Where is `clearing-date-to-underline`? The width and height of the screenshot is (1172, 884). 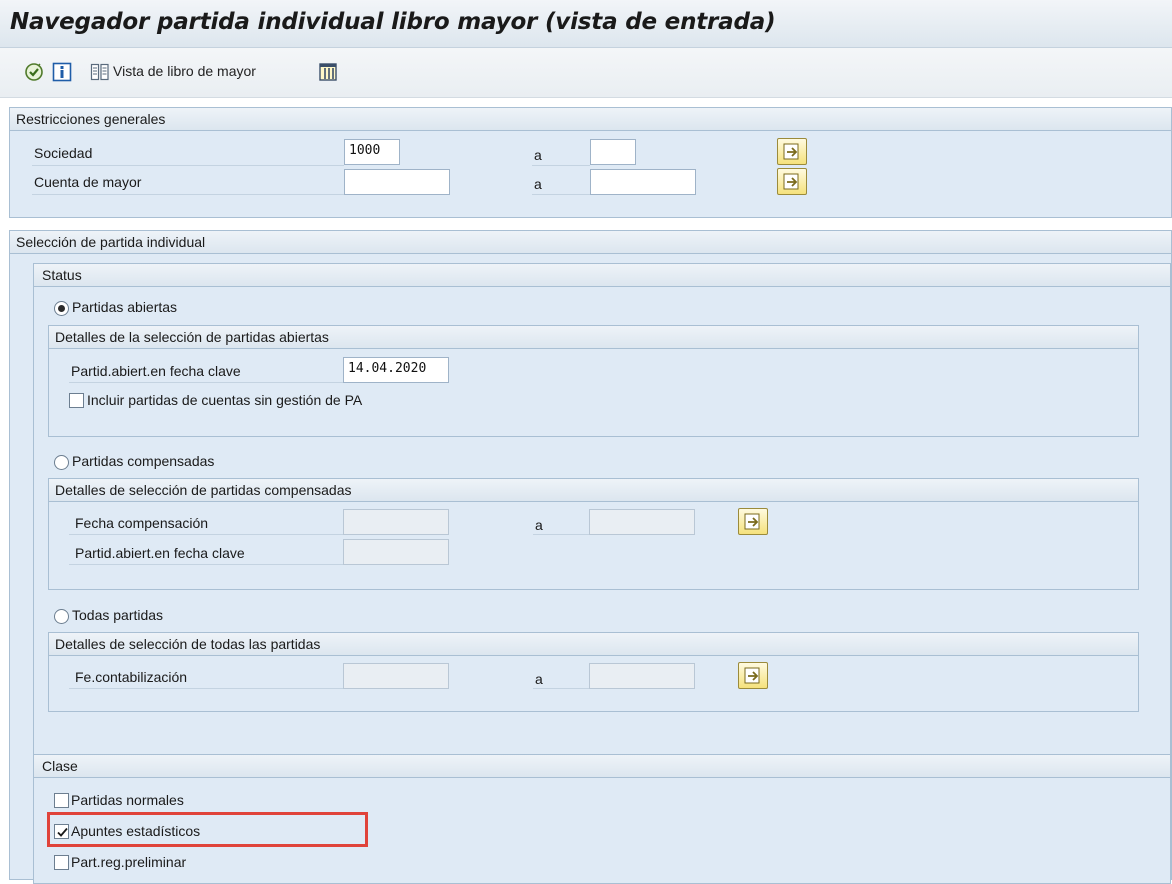 clearing-date-to-underline is located at coordinates (561, 534).